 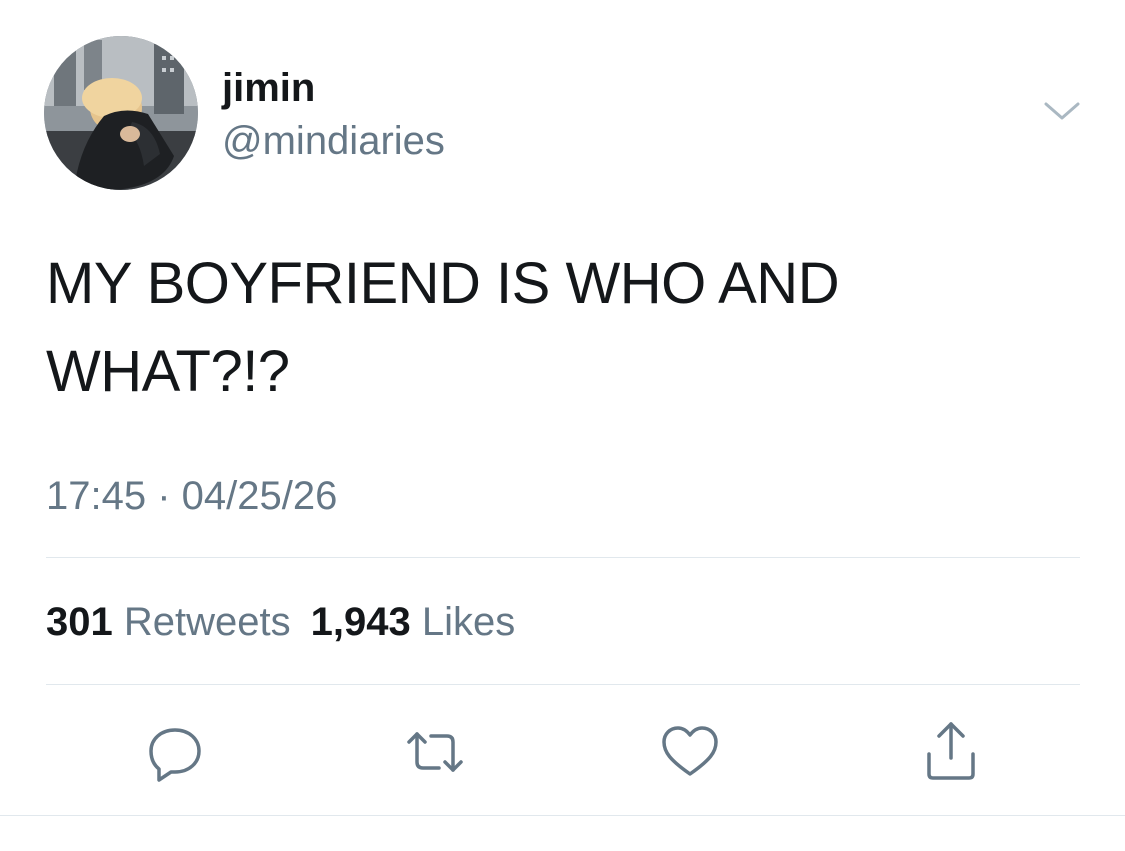 What do you see at coordinates (443, 327) in the screenshot?
I see `tweet-text: MY BOYFRIEND IS WHO AND WHAT?!?` at bounding box center [443, 327].